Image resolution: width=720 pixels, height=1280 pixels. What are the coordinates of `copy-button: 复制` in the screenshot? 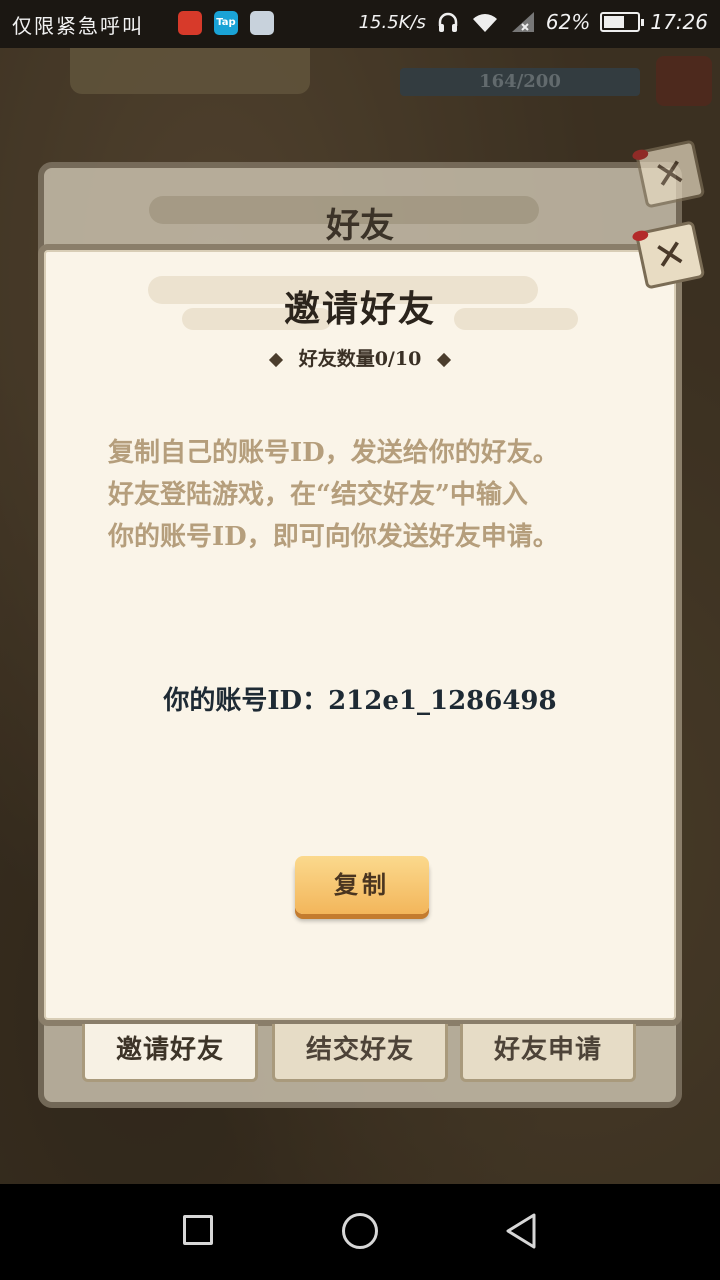 It's located at (362, 885).